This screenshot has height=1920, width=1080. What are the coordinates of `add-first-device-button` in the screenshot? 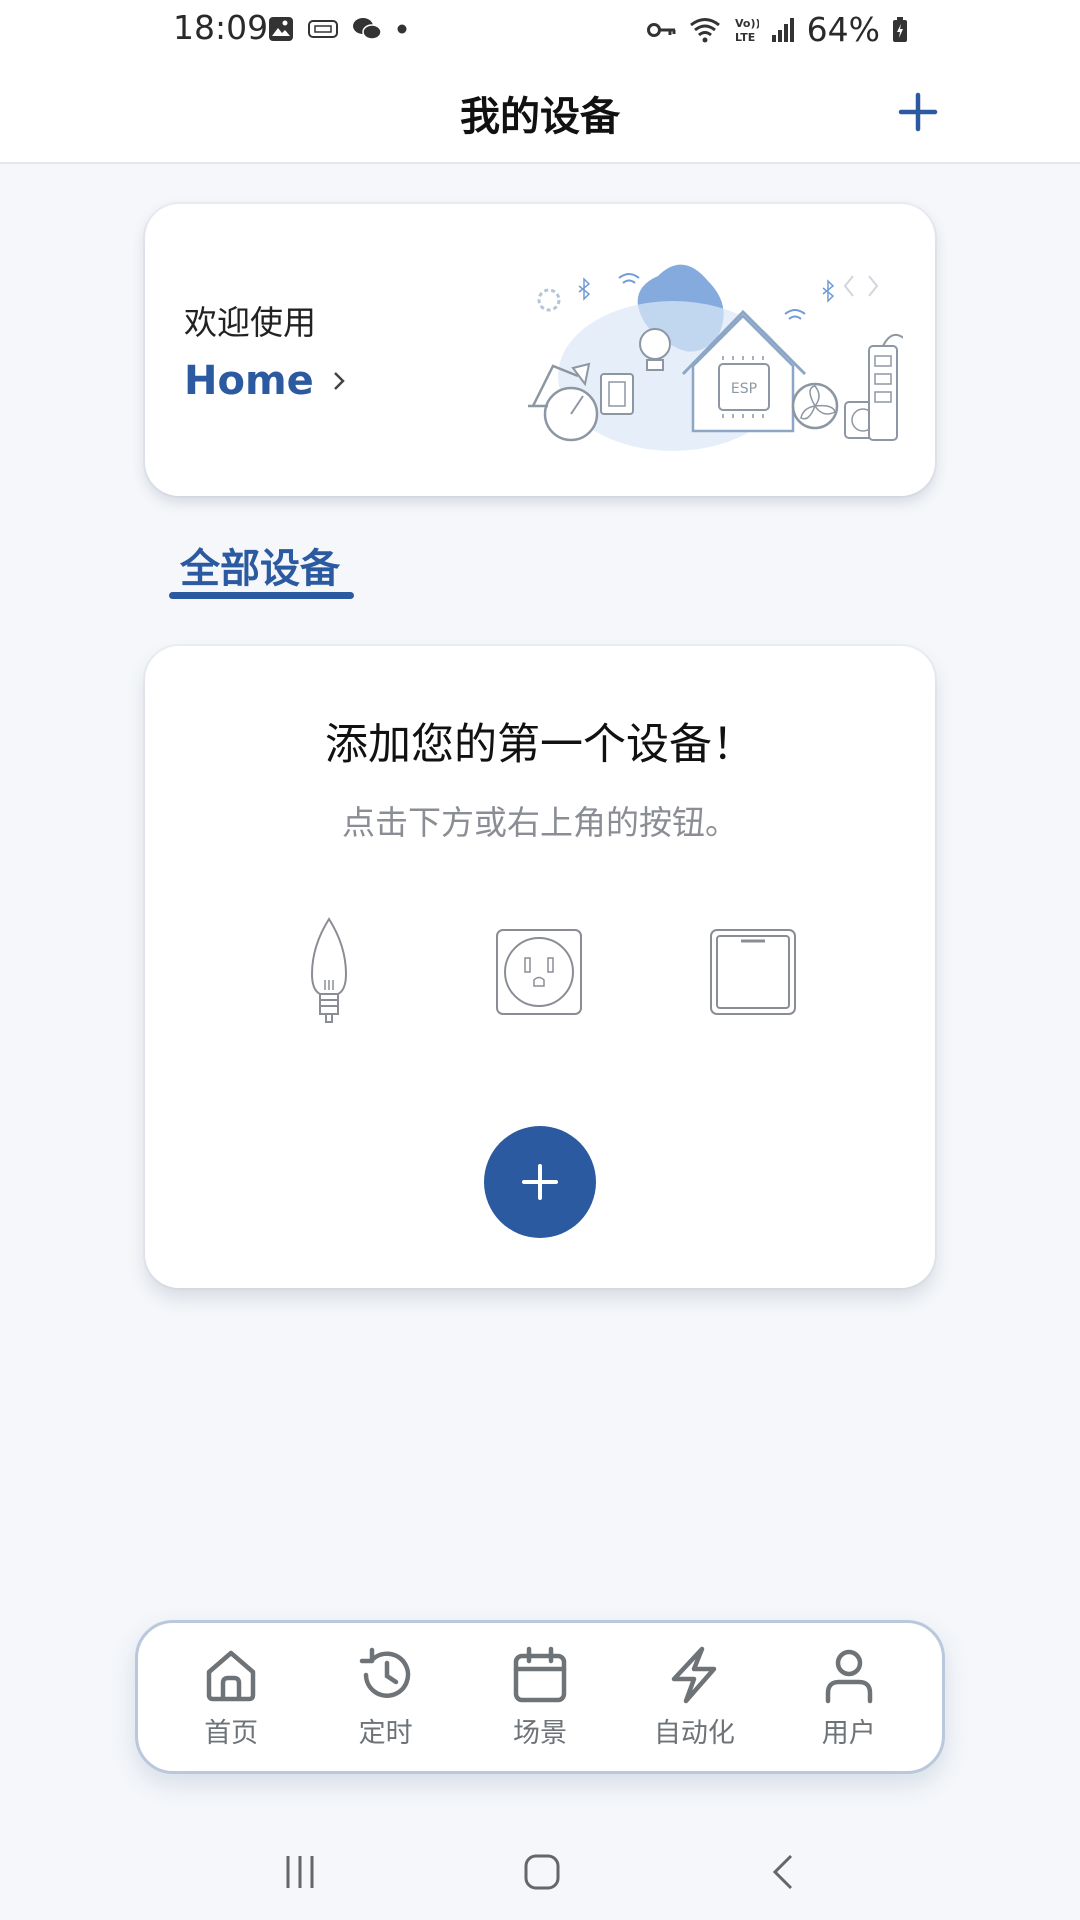 It's located at (540, 1182).